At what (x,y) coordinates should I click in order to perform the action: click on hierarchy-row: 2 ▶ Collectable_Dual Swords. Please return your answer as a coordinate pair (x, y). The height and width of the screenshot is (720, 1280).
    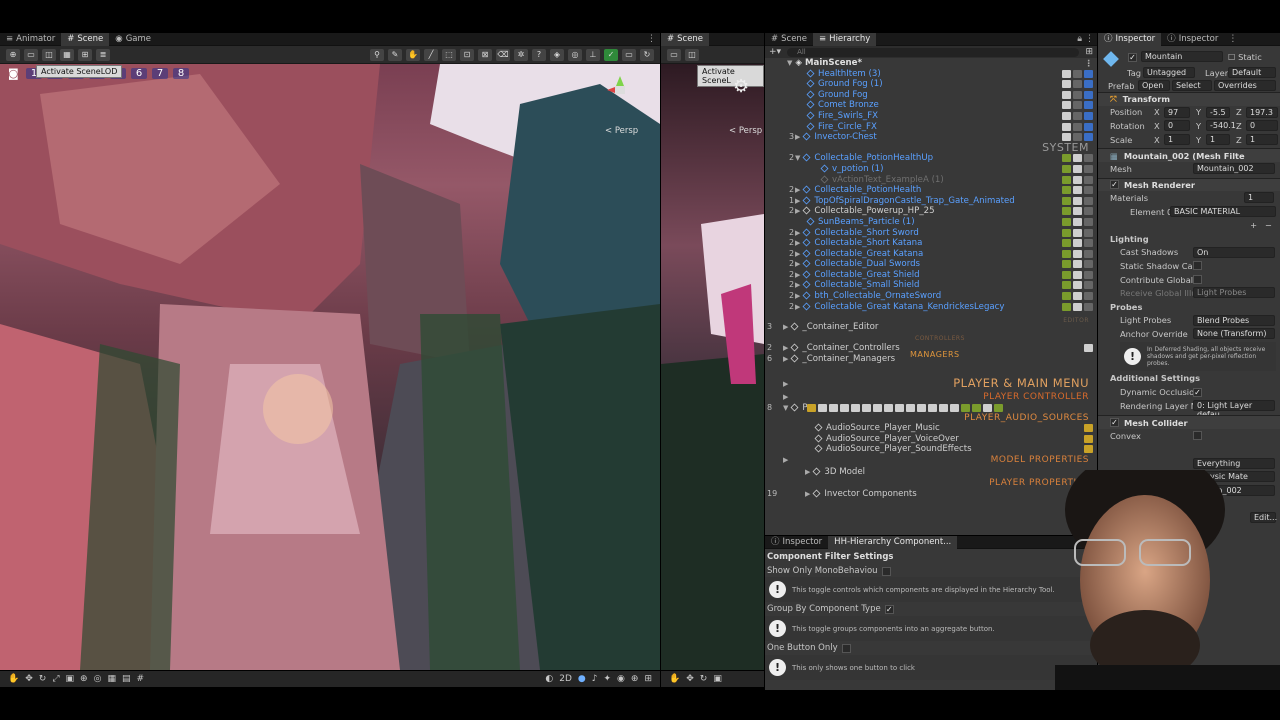
    Looking at the image, I should click on (931, 264).